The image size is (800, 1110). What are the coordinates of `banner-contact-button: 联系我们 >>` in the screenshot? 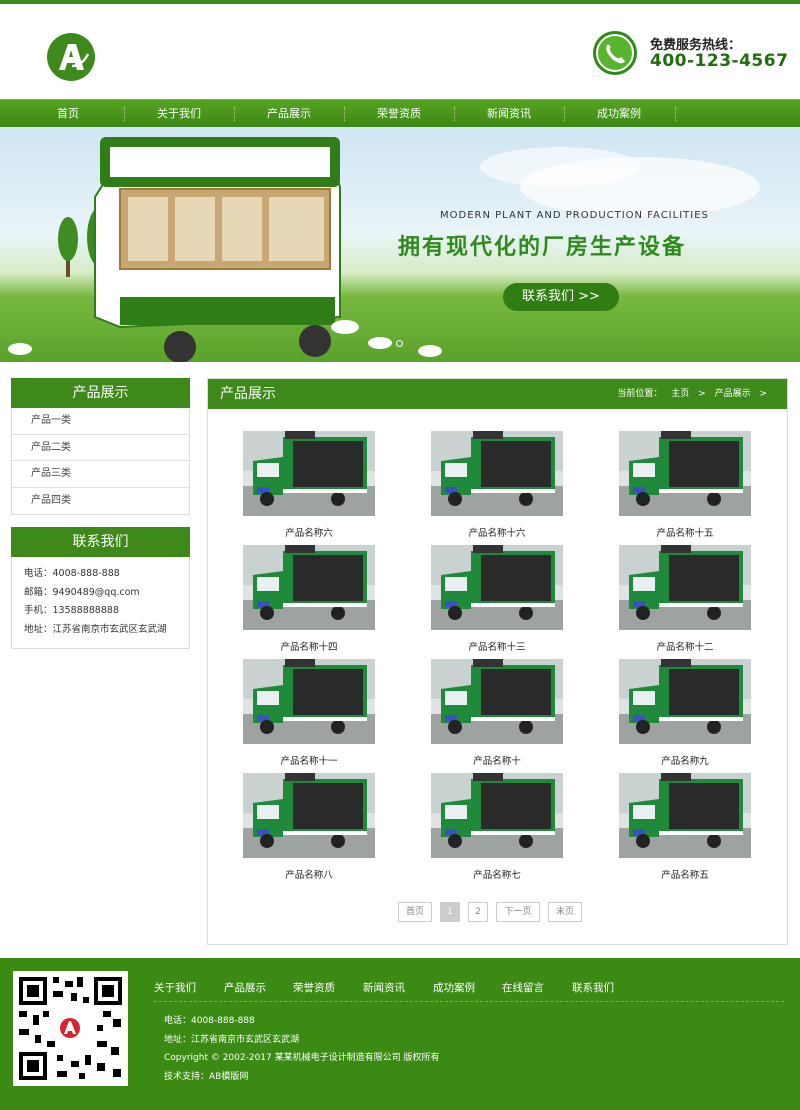 It's located at (561, 297).